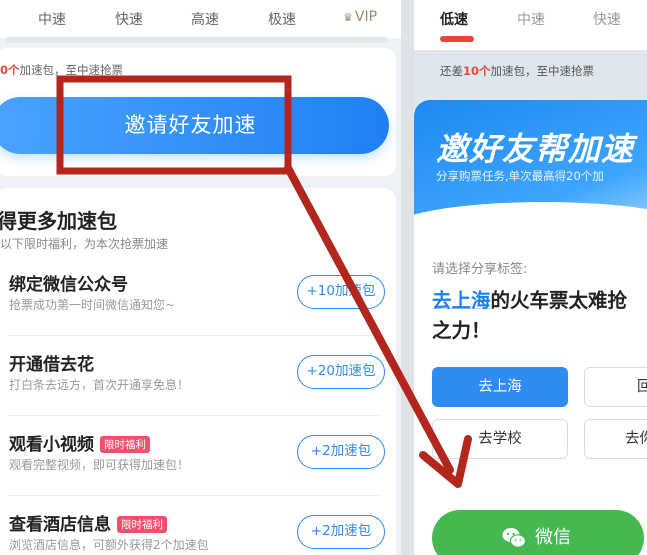 Image resolution: width=647 pixels, height=555 pixels. I want to click on crown-icon: ♛, so click(348, 17).